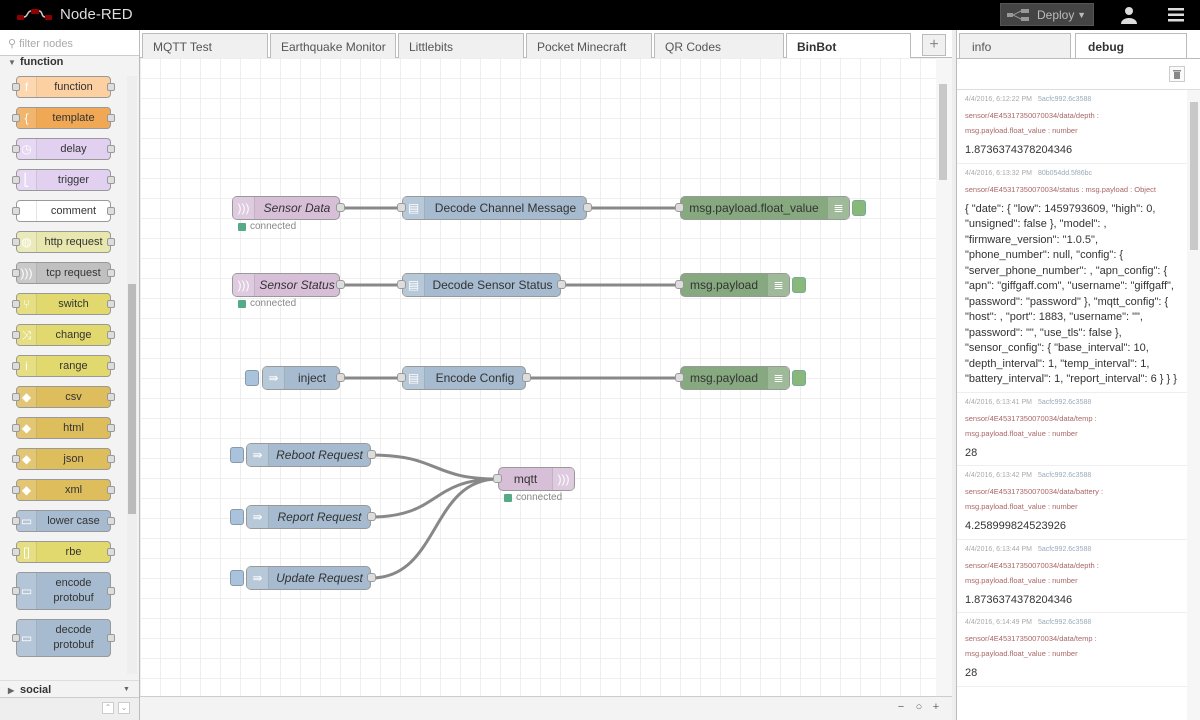  I want to click on zoom-in-button: +, so click(936, 708).